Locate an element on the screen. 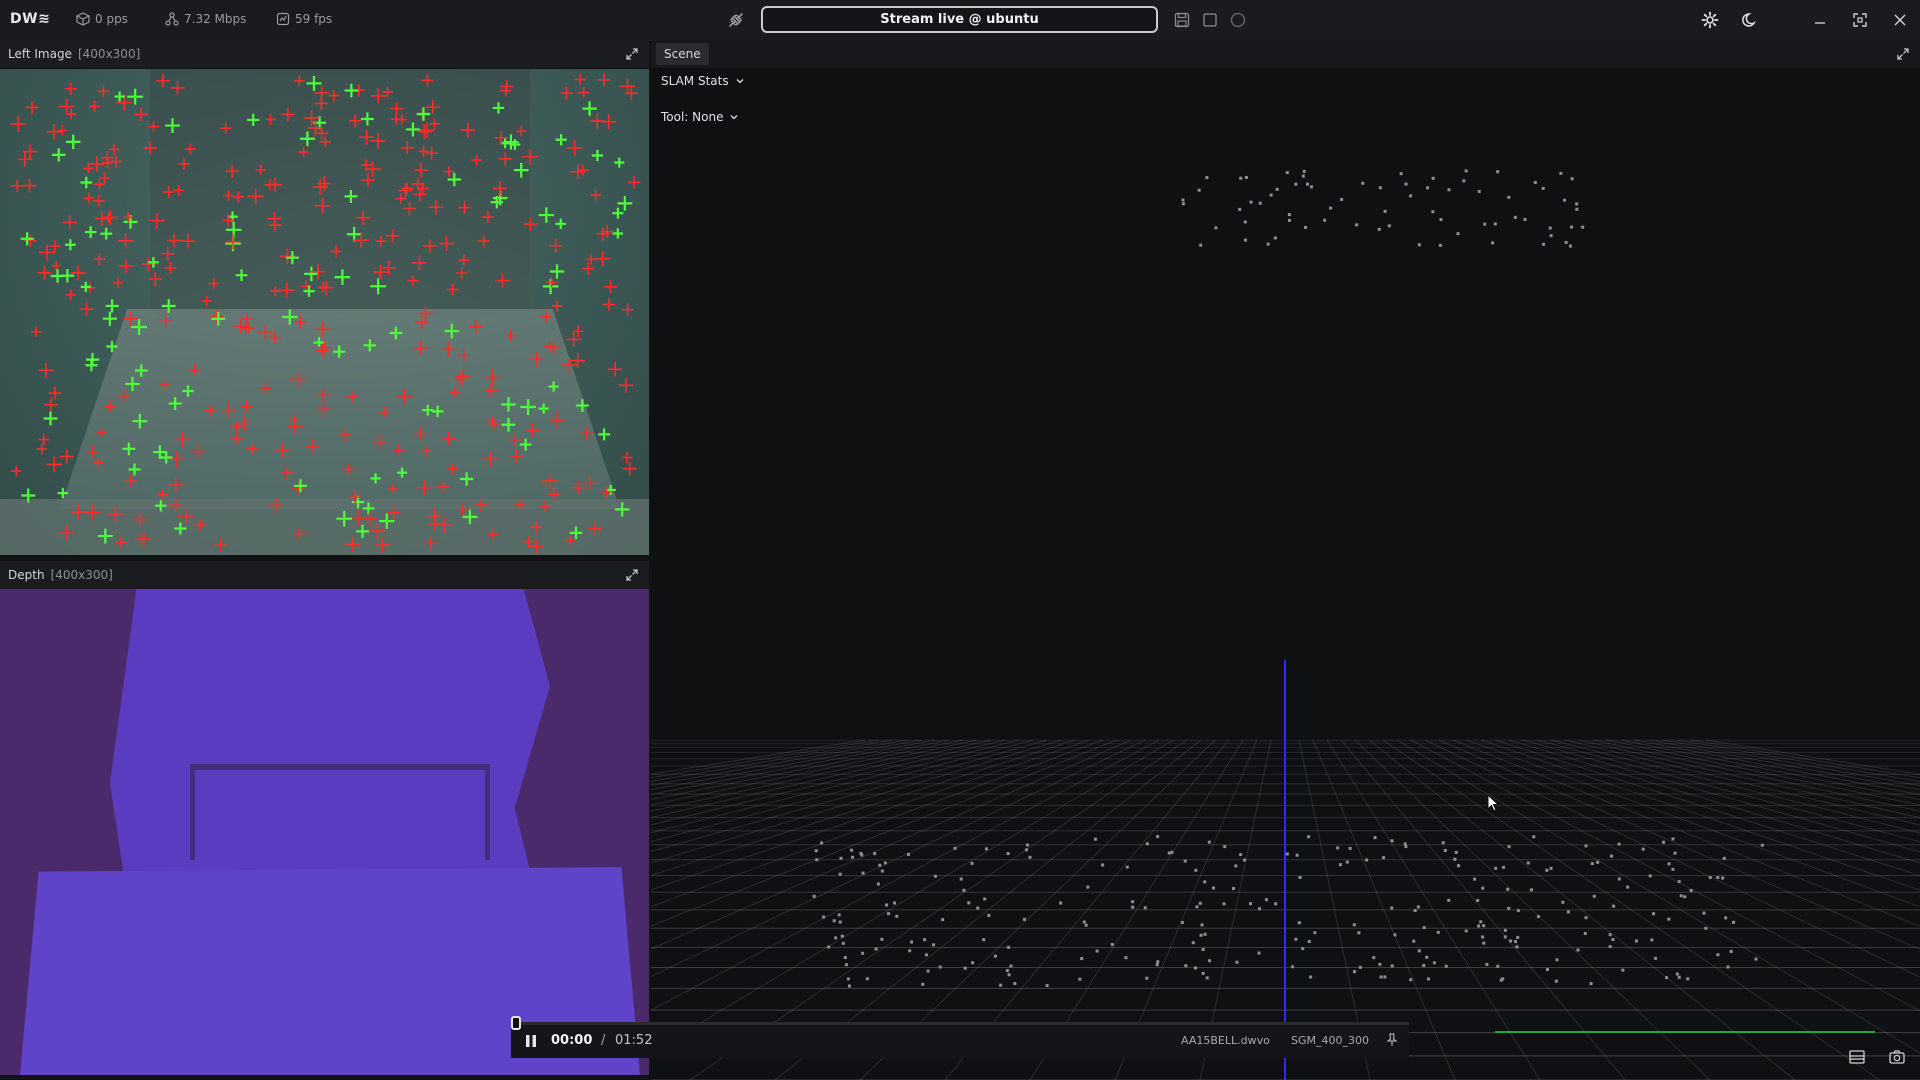 This screenshot has height=1080, width=1920. close-button is located at coordinates (1900, 20).